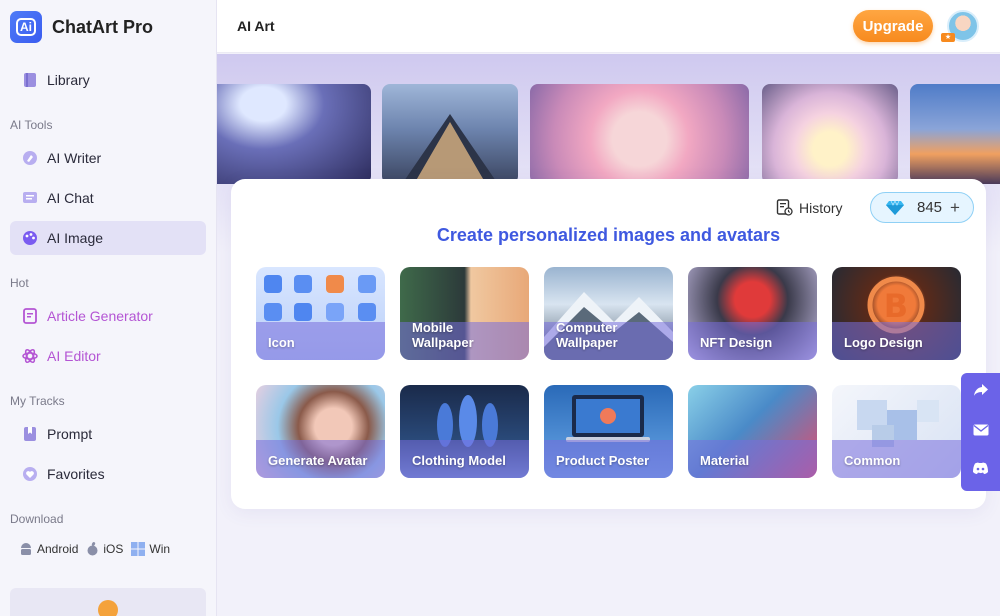 Image resolution: width=1000 pixels, height=616 pixels. Describe the element at coordinates (74, 356) in the screenshot. I see `sidebar-item-label: AI Editor` at that location.